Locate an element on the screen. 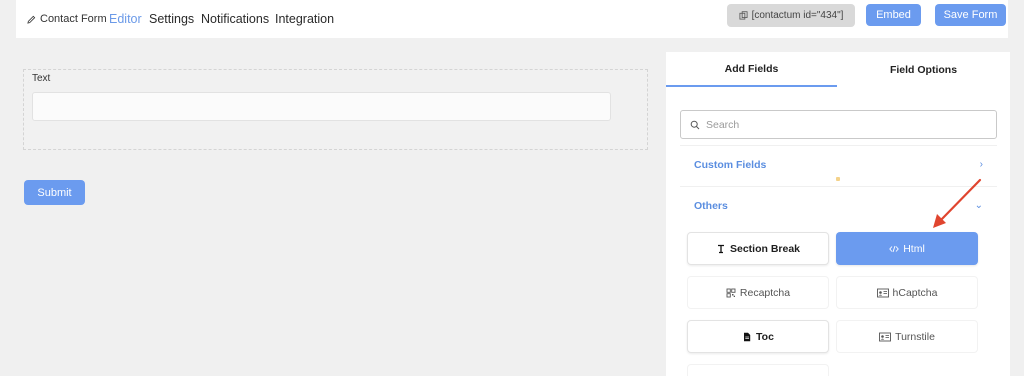 This screenshot has height=376, width=1024. annotation-arrow is located at coordinates (957, 203).